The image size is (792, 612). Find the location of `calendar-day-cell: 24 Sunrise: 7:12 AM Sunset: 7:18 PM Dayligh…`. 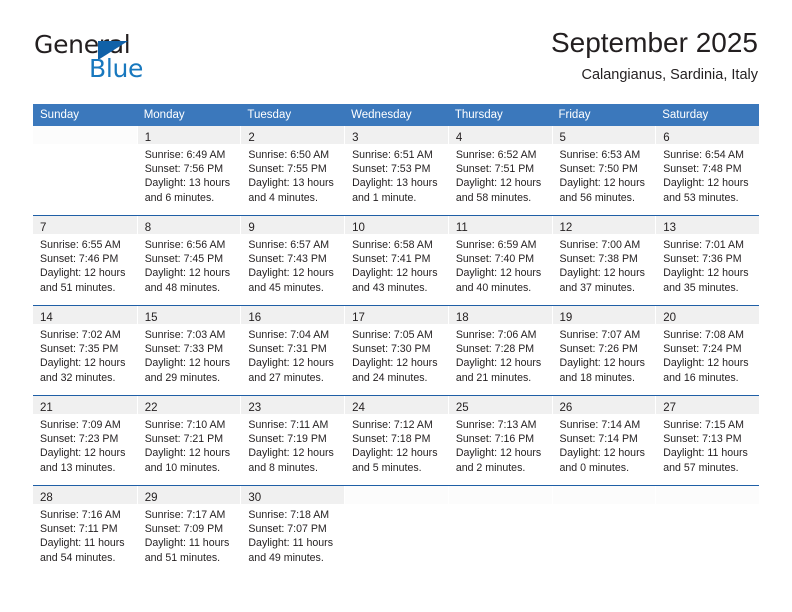

calendar-day-cell: 24 Sunrise: 7:12 AM Sunset: 7:18 PM Dayligh… is located at coordinates (396, 440).